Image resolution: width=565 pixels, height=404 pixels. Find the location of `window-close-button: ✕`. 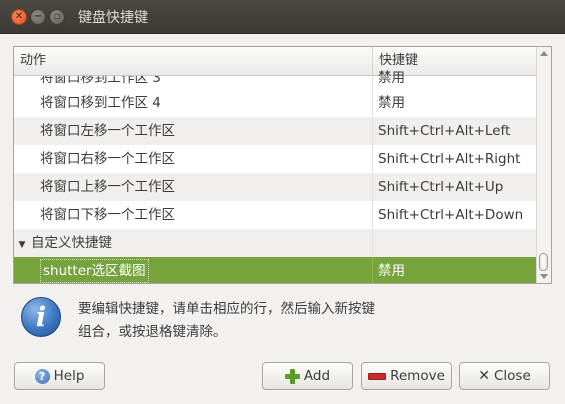

window-close-button: ✕ is located at coordinates (19, 16).